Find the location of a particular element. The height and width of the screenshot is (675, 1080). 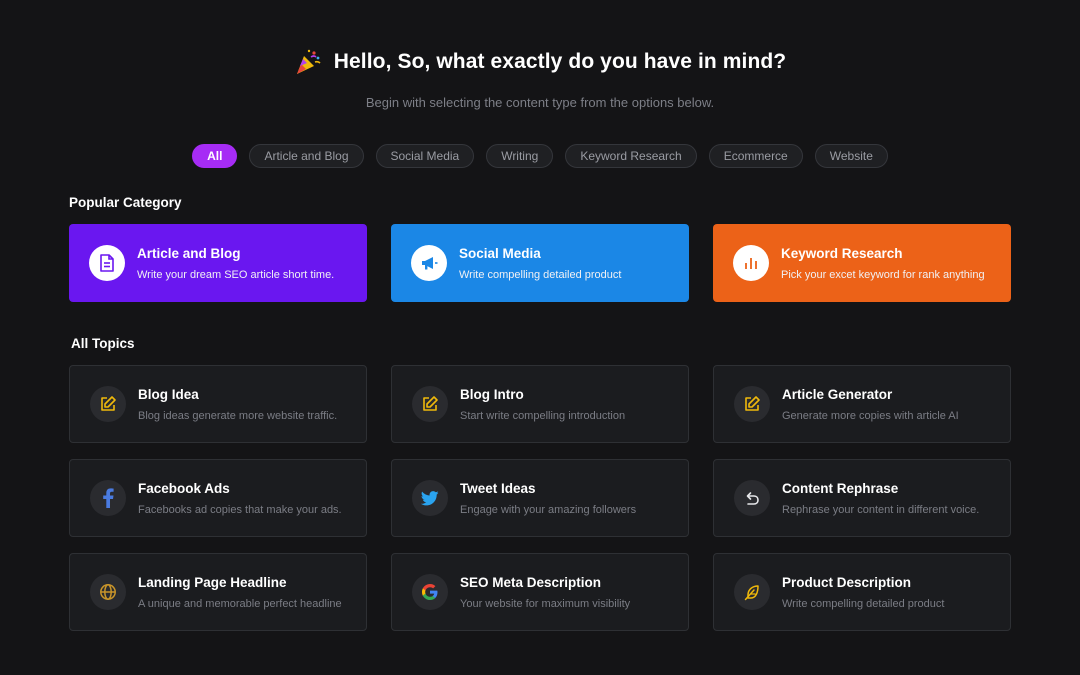

topic-card-title: Blog Idea is located at coordinates (168, 394).